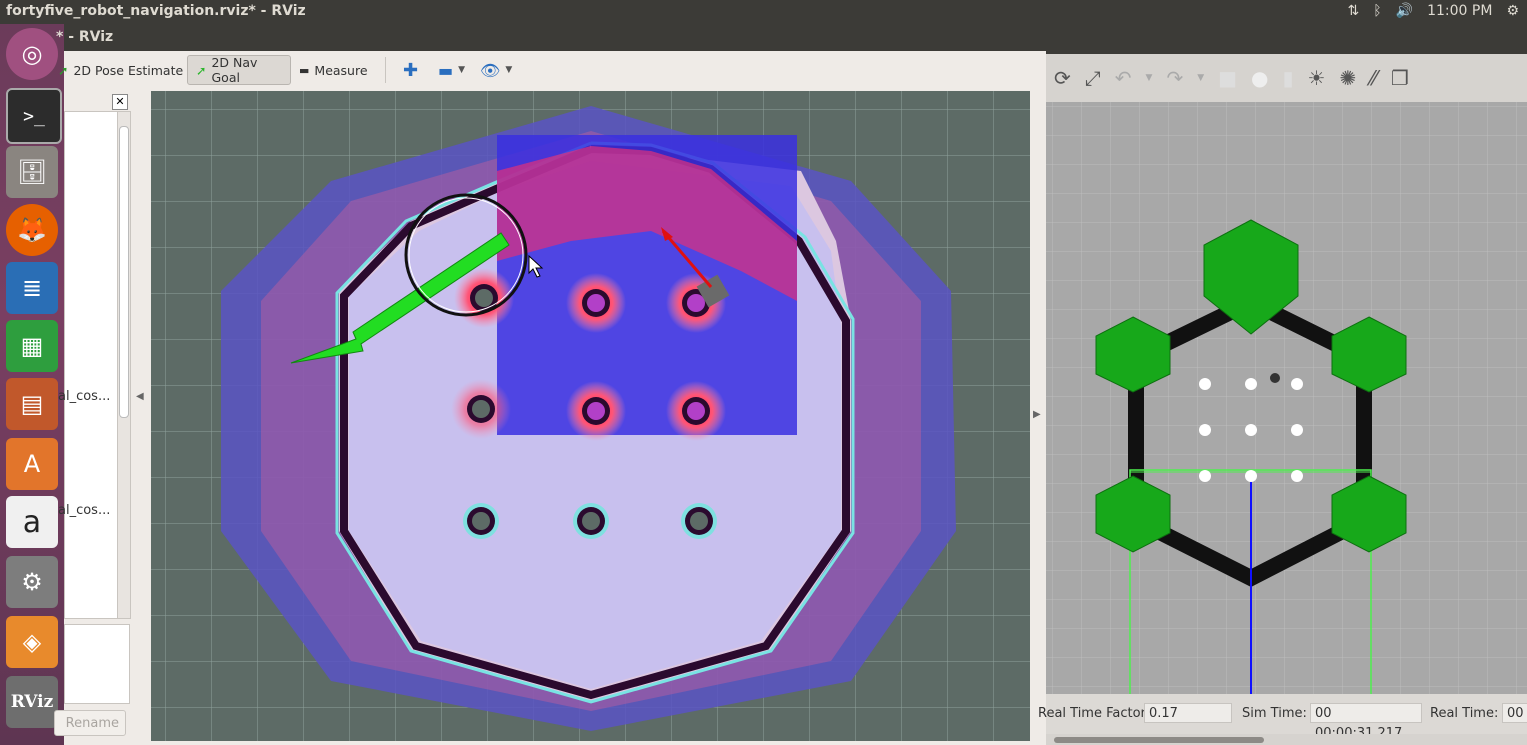  Describe the element at coordinates (32, 288) in the screenshot. I see `writer-icon: ≣` at that location.